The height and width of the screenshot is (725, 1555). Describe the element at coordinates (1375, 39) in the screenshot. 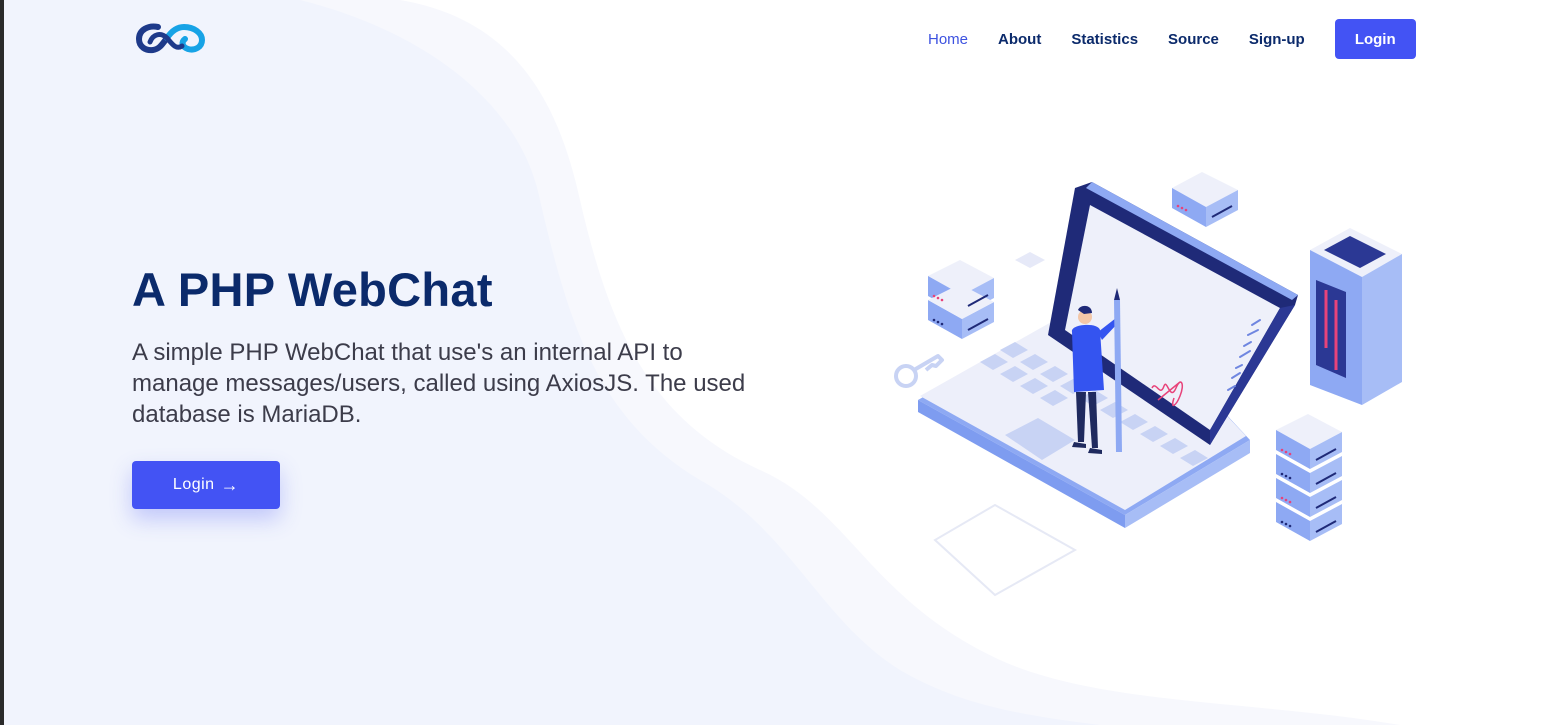

I see `nav-login-button: Login` at that location.